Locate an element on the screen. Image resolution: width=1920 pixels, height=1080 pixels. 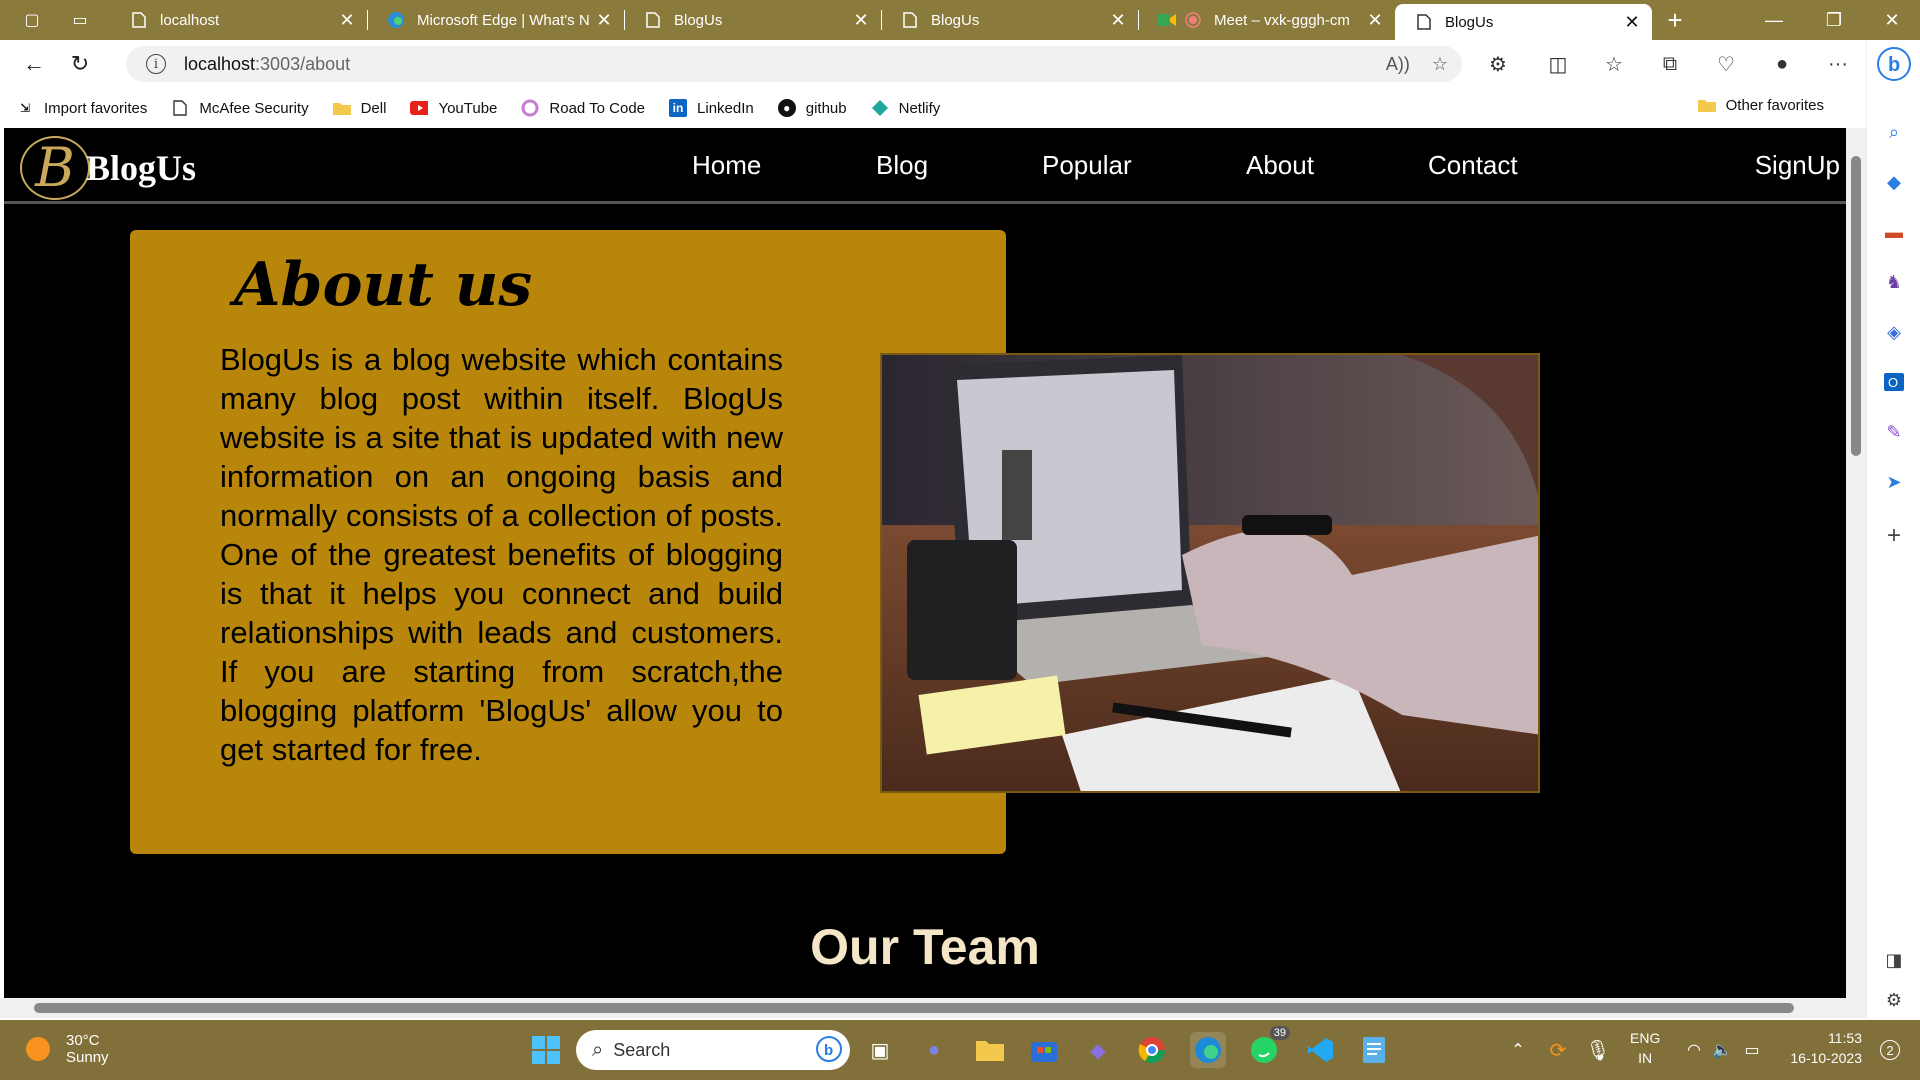
file-explorer-icon is located at coordinates (990, 1050).